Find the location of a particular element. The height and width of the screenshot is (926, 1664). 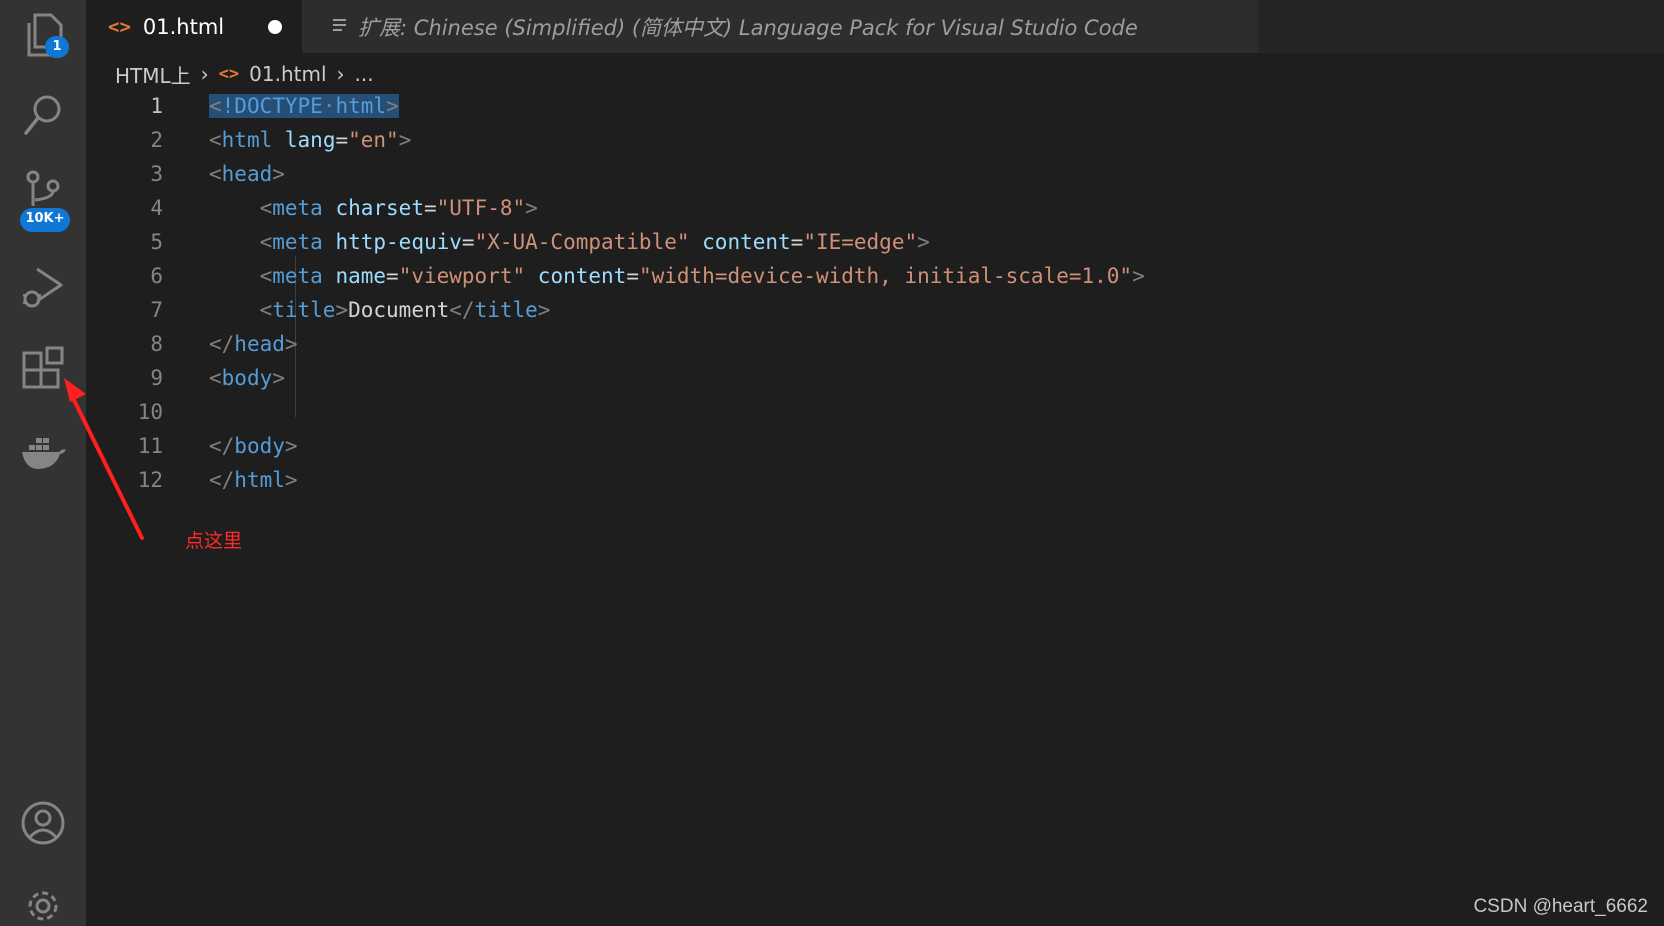

line-number: 5 is located at coordinates (156, 242).